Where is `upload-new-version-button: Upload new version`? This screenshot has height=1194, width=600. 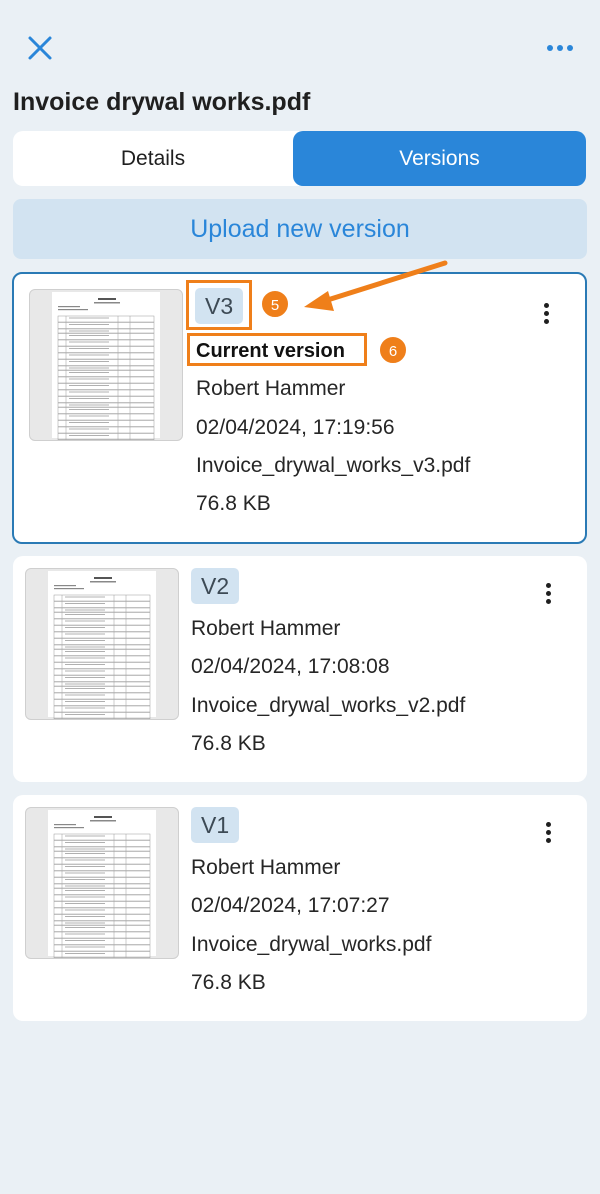 upload-new-version-button: Upload new version is located at coordinates (300, 229).